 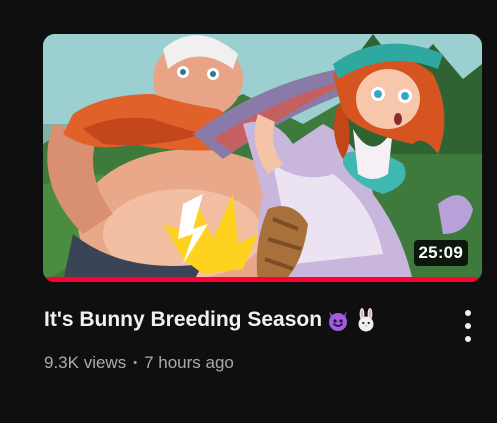 What do you see at coordinates (183, 320) in the screenshot?
I see `video-title: It's Bunny Breeding Season` at bounding box center [183, 320].